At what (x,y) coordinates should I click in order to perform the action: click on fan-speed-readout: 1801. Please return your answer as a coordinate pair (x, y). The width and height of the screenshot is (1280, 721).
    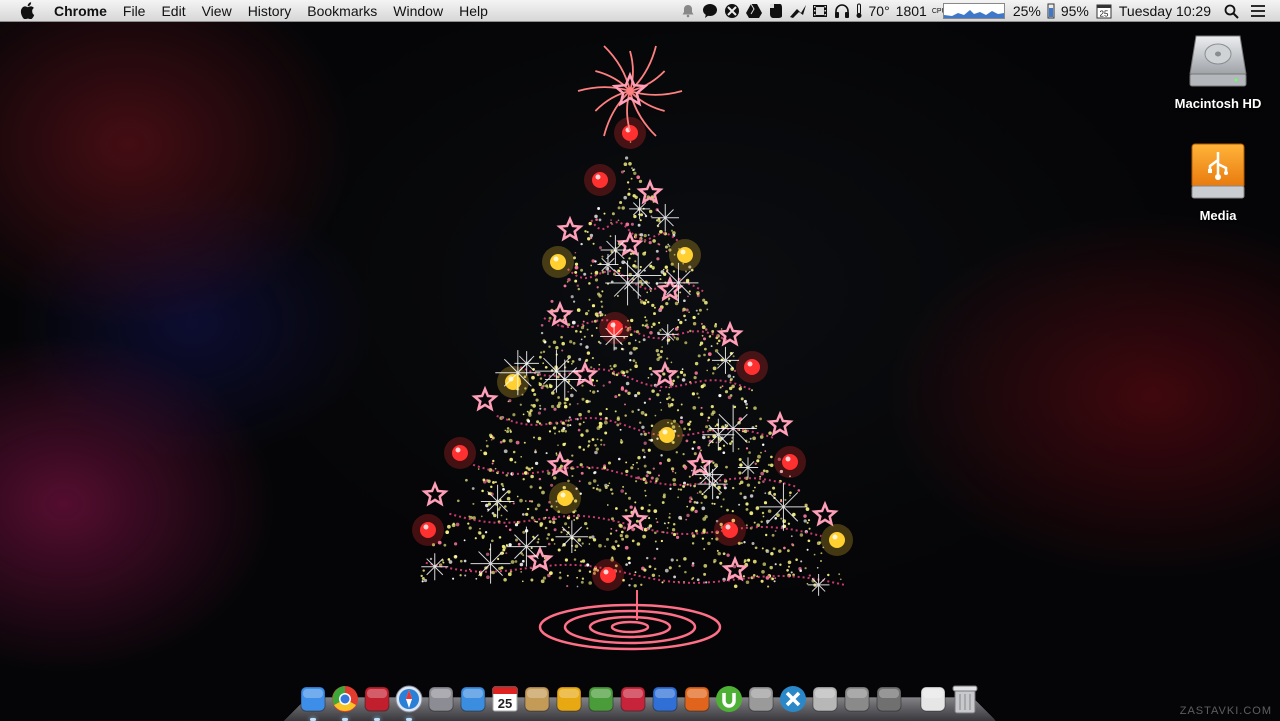
    Looking at the image, I should click on (912, 11).